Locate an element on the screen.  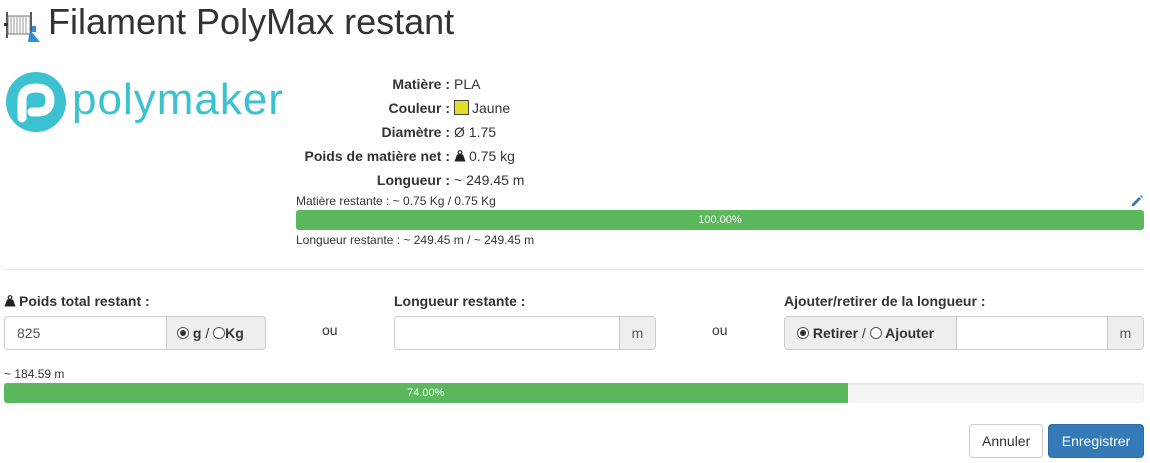
length-input-group: m is located at coordinates (525, 333).